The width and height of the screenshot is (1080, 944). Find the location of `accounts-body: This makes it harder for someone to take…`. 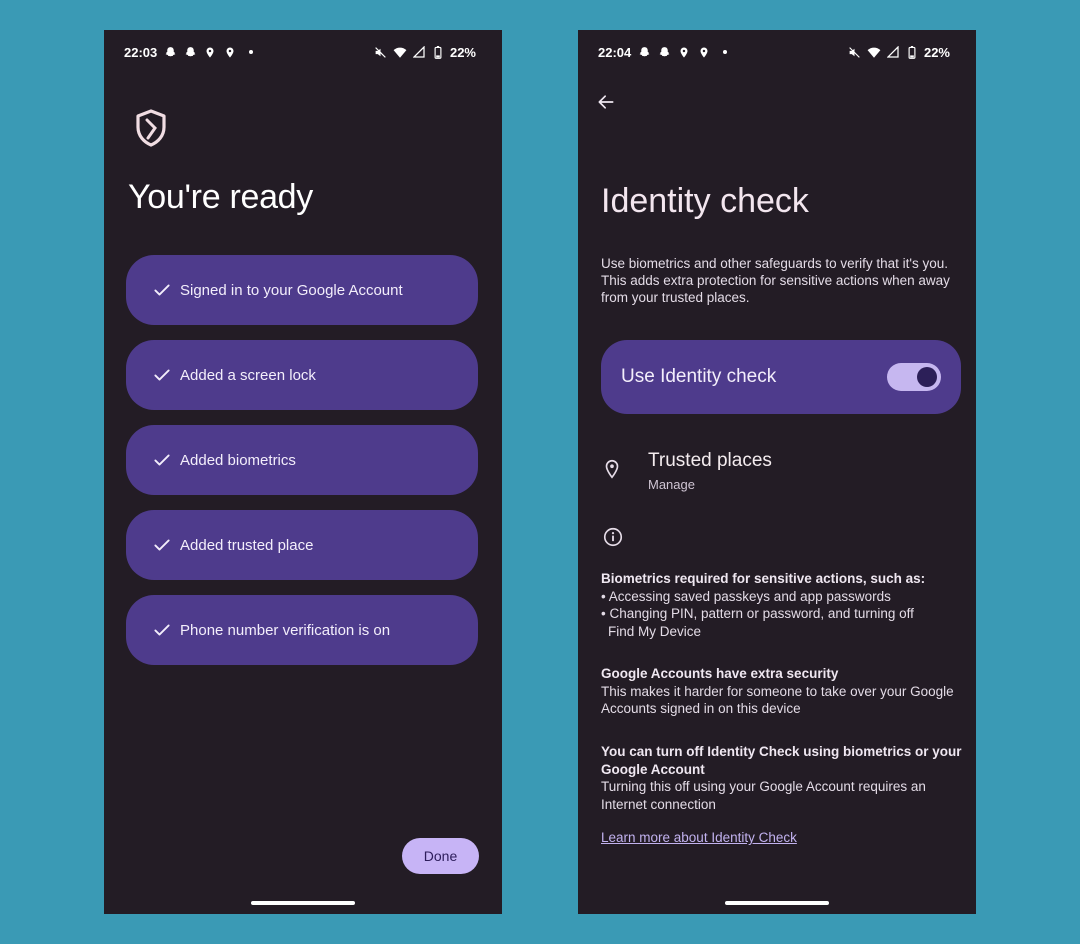

accounts-body: This makes it harder for someone to take… is located at coordinates (777, 700).